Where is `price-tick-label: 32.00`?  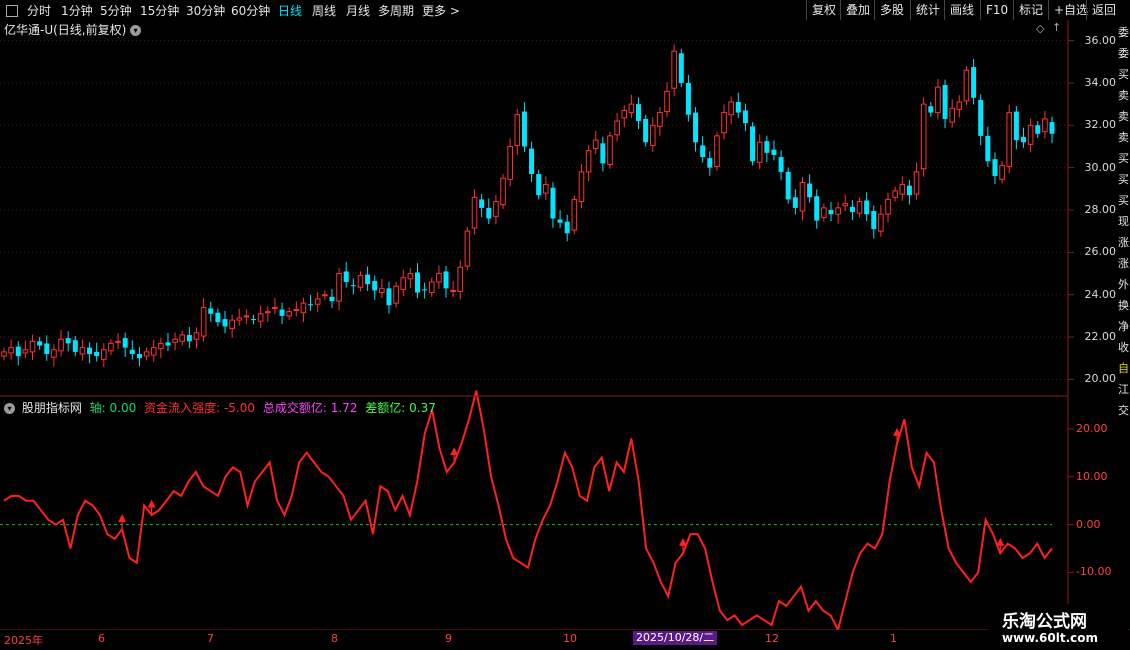 price-tick-label: 32.00 is located at coordinates (1100, 125).